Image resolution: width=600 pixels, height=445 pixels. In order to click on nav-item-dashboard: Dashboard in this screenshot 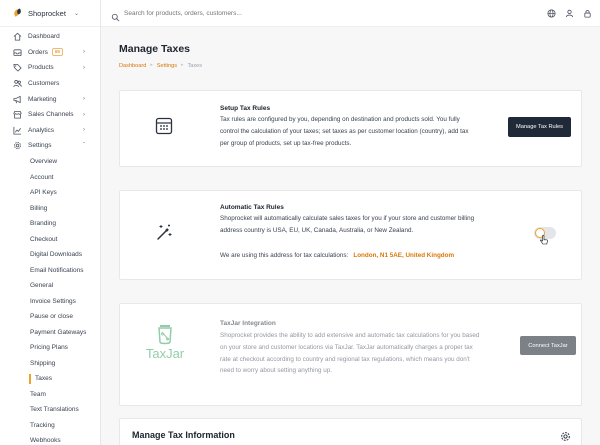, I will do `click(50, 37)`.